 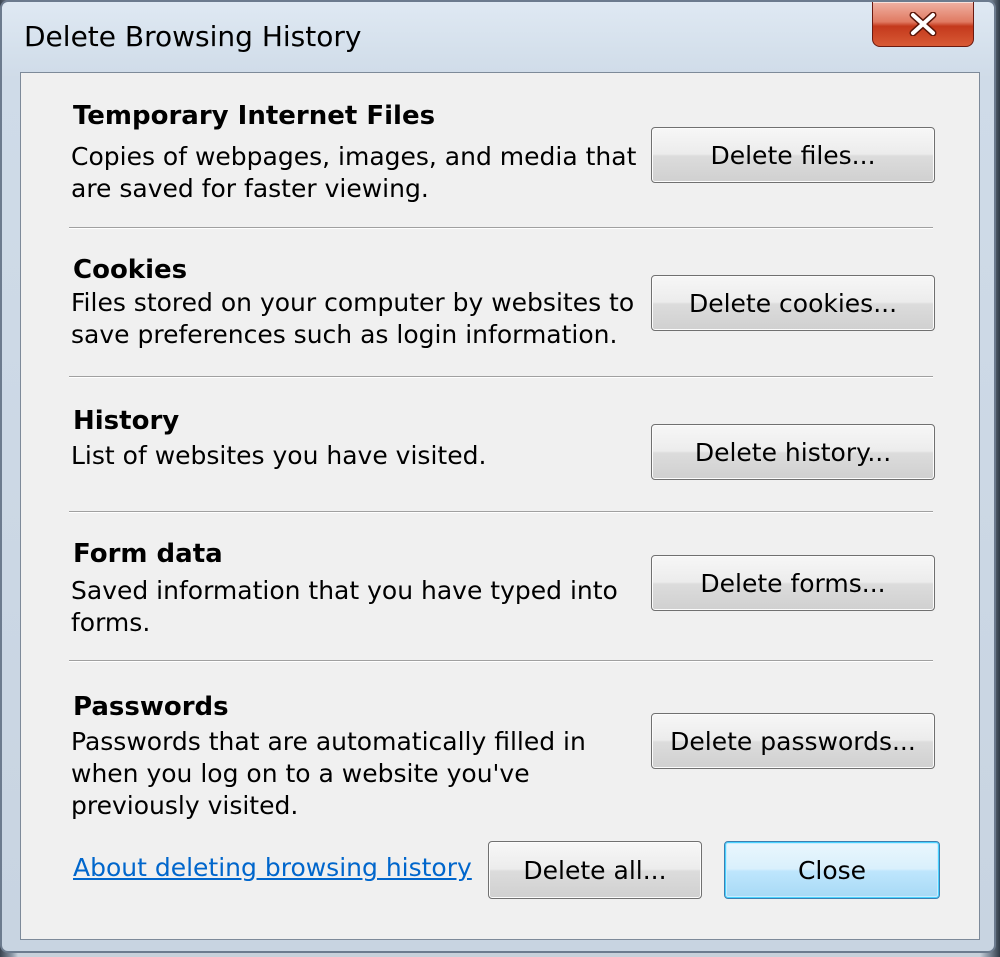 I want to click on close-icon, so click(x=923, y=24).